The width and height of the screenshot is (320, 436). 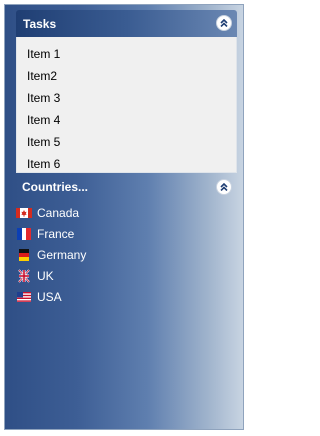 I want to click on country-item-france: France, so click(x=45, y=234).